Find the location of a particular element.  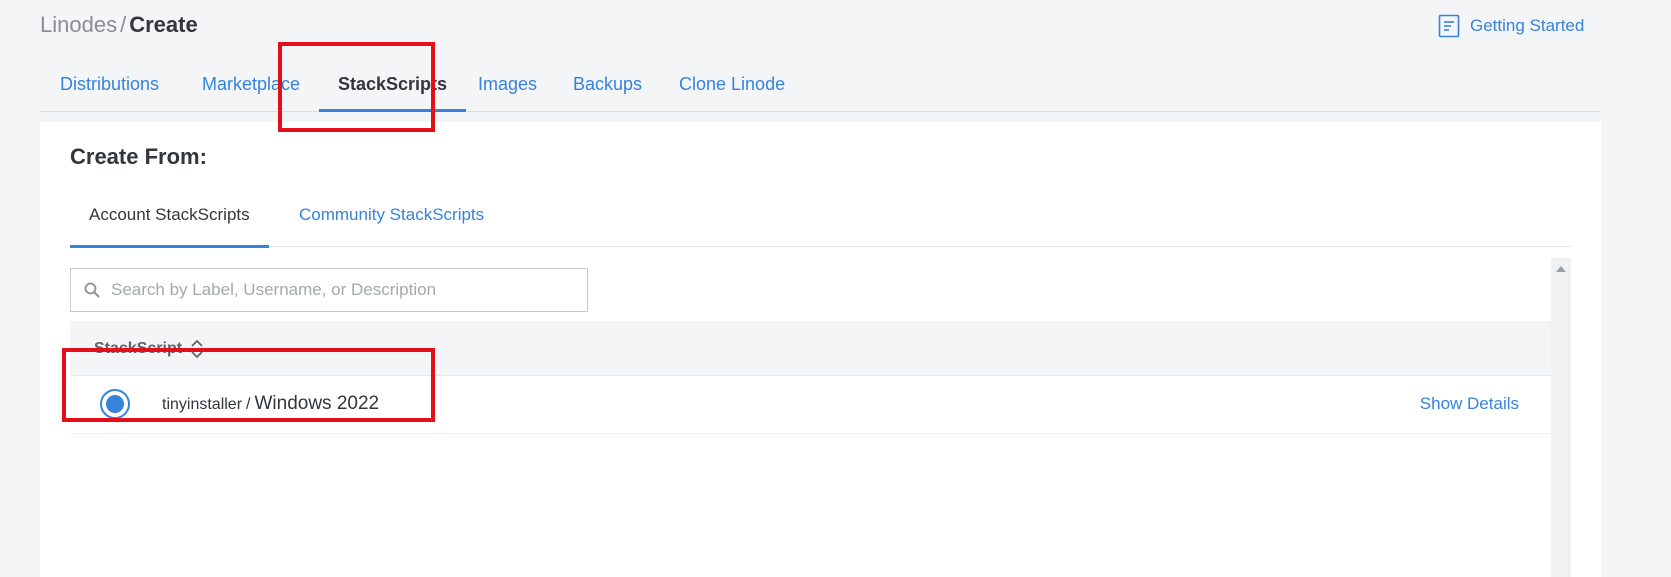

getting-started-link: Getting Started is located at coordinates (1511, 26).